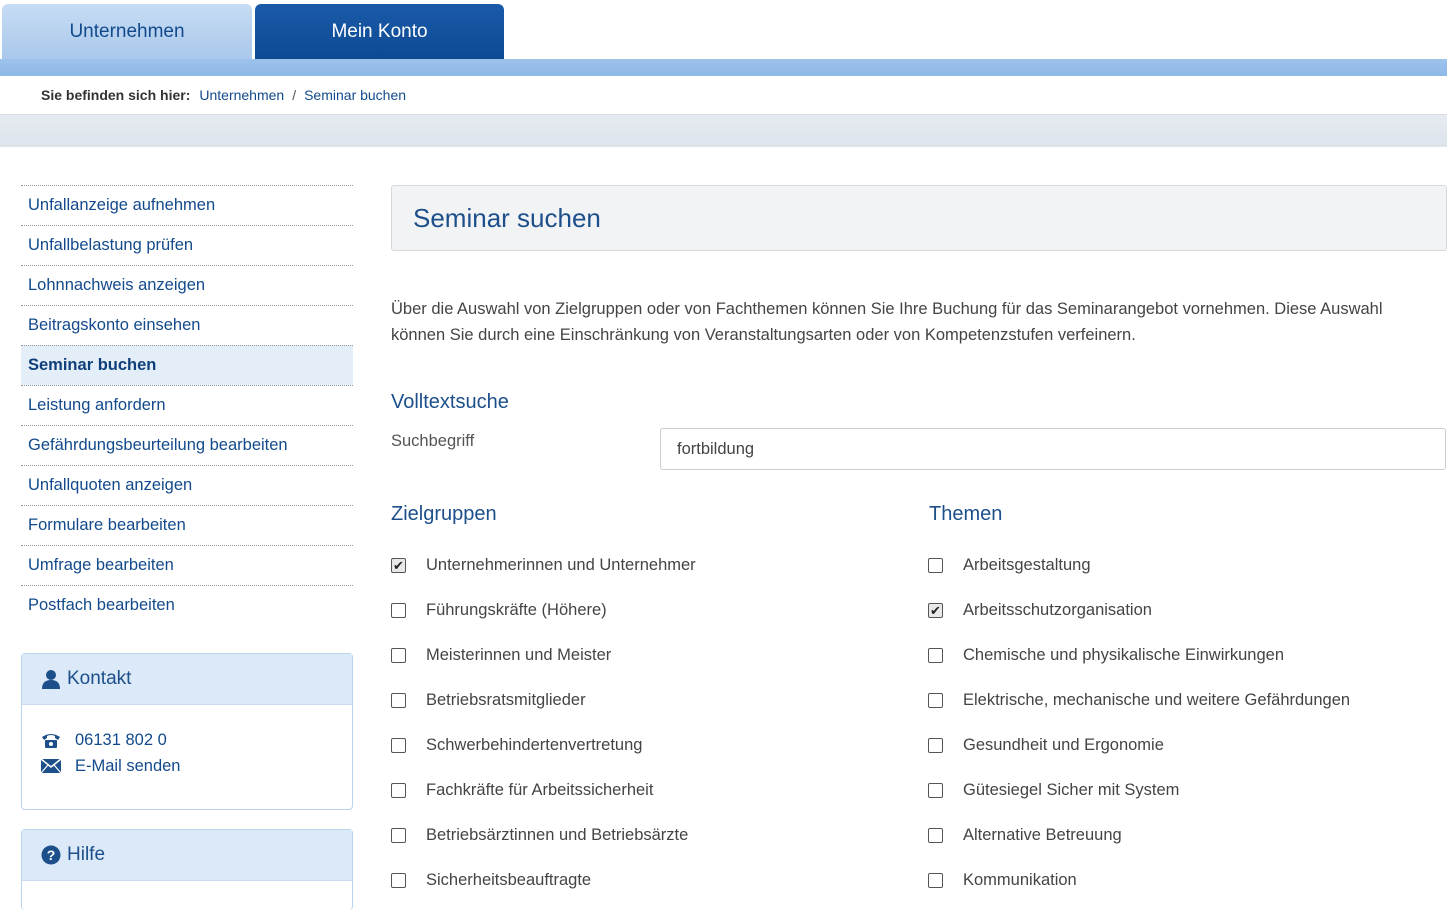  I want to click on thema-checkbox-row: Gesundheit und Ergonomie, so click(1139, 745).